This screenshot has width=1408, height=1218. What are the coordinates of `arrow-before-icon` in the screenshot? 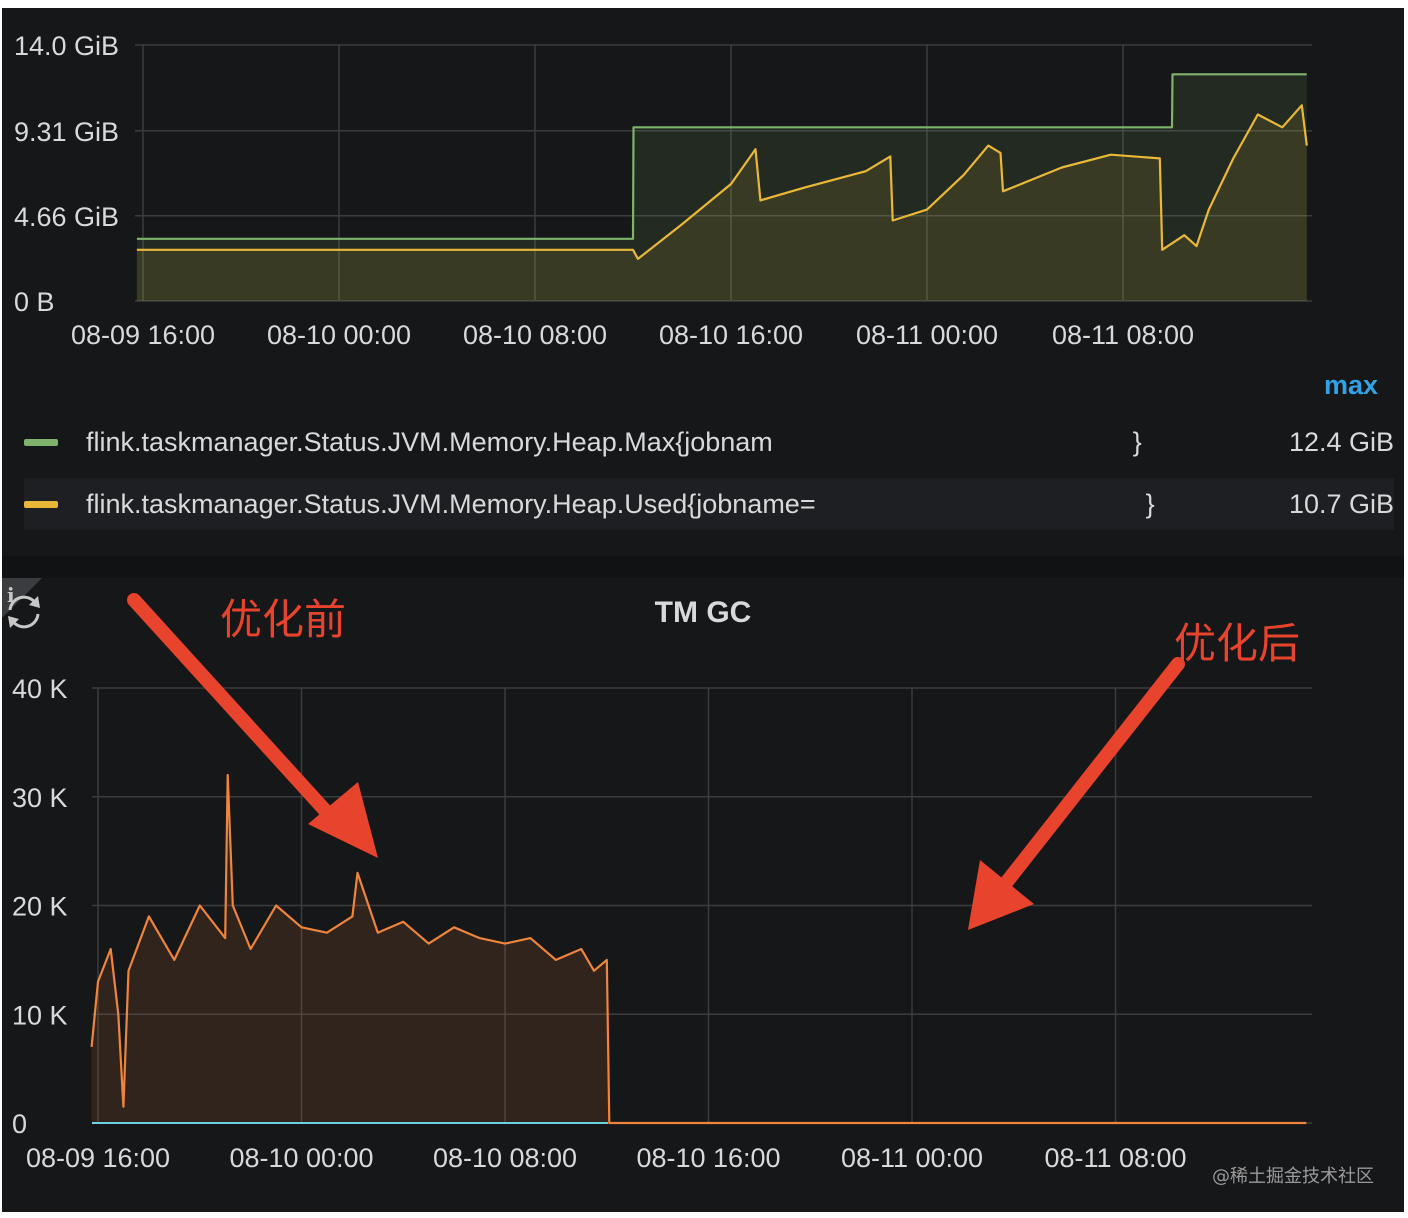 It's located at (252, 725).